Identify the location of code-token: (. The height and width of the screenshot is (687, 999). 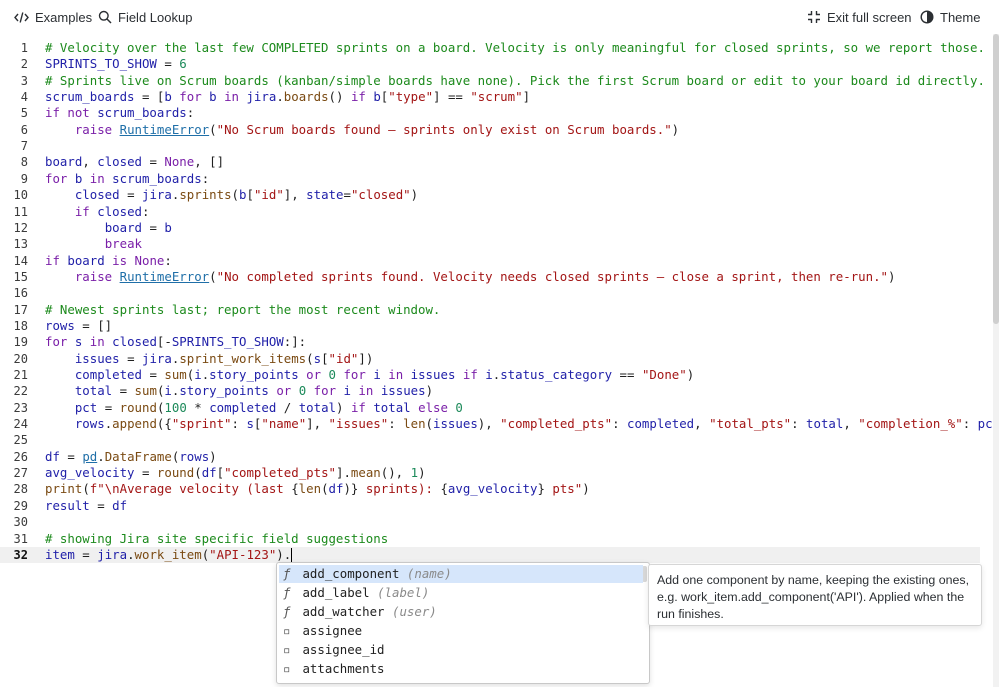
(213, 276).